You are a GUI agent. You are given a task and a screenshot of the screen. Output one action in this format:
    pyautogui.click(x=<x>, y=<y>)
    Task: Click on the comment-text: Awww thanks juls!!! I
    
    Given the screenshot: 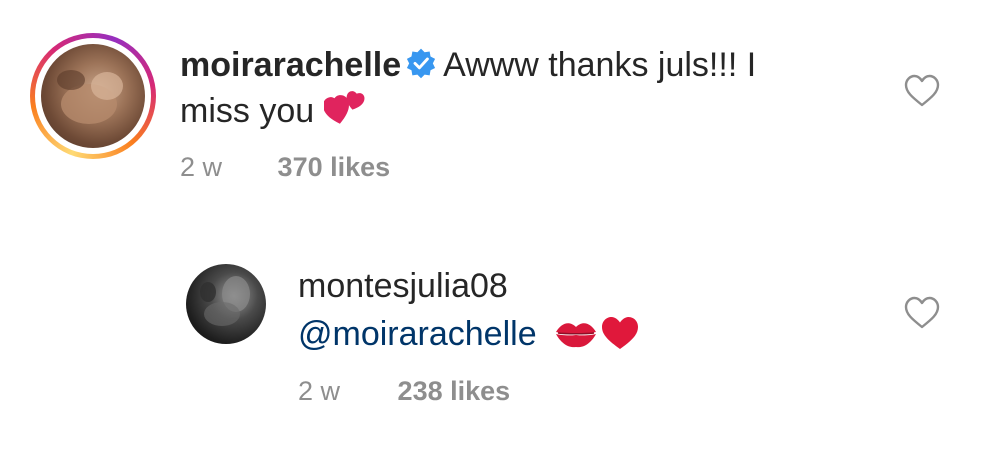 What is the action you would take?
    pyautogui.click(x=600, y=65)
    